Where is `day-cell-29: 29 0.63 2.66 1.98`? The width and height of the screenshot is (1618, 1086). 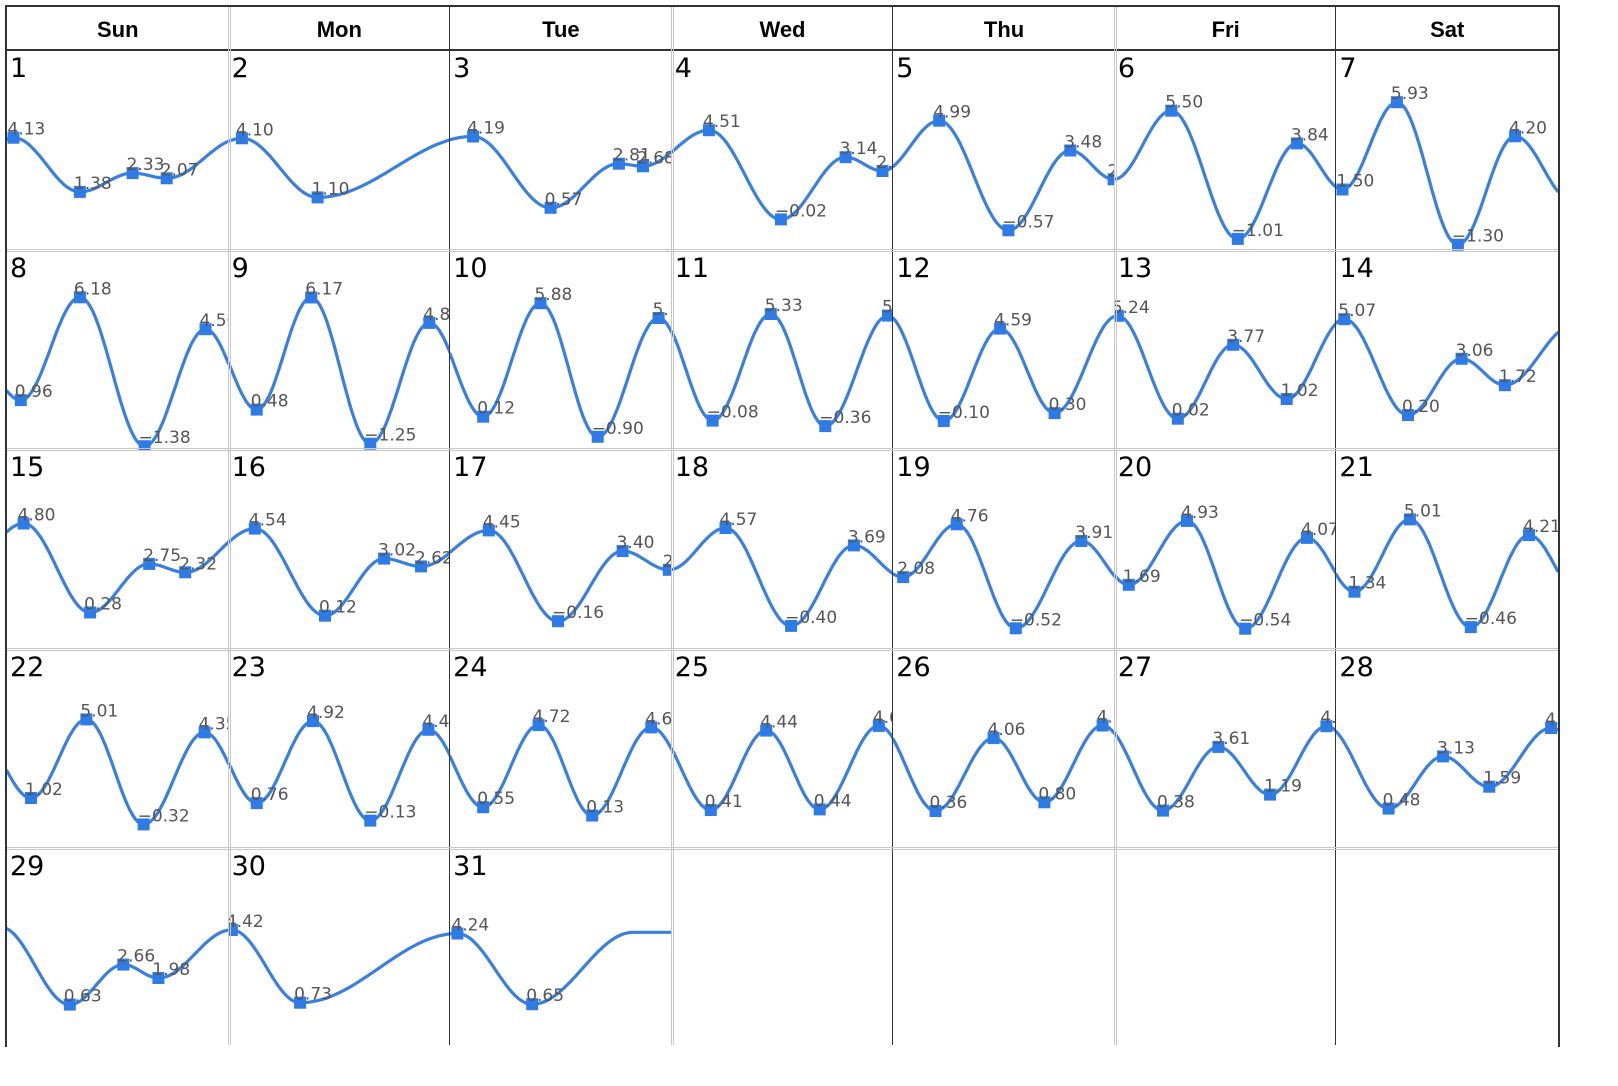
day-cell-29: 29 0.63 2.66 1.98 is located at coordinates (118, 949).